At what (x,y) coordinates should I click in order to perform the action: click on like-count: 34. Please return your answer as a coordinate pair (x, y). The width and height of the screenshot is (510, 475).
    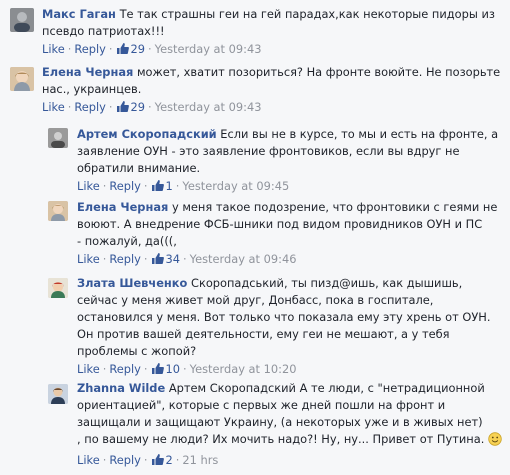
    Looking at the image, I should click on (173, 259).